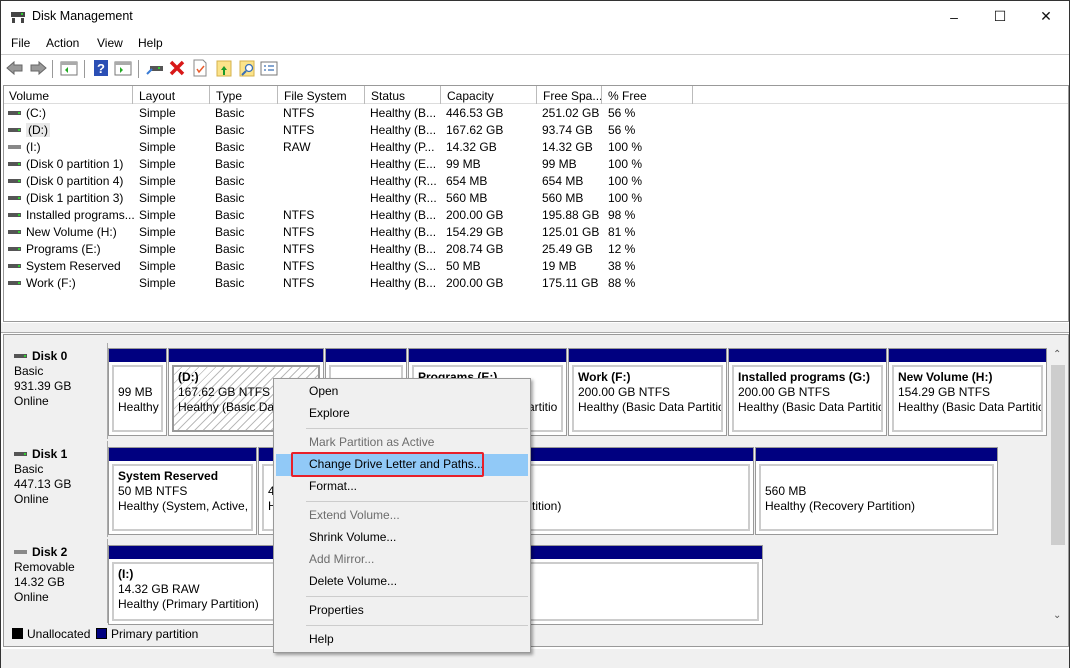 Image resolution: width=1070 pixels, height=668 pixels. What do you see at coordinates (945, 377) in the screenshot?
I see `partition-name: New Volume (H:)` at bounding box center [945, 377].